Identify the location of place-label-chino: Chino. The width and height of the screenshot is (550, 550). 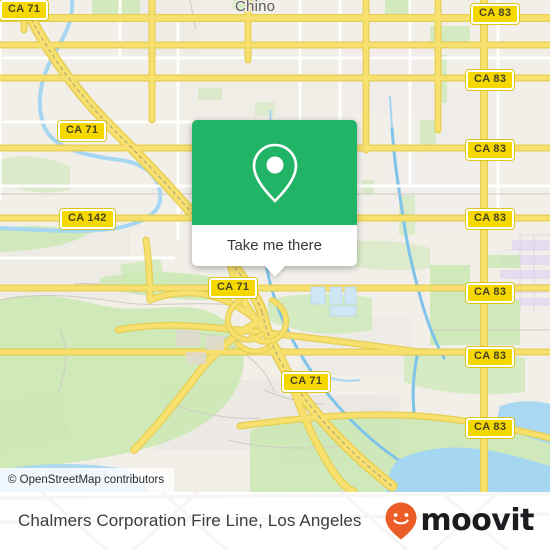
(255, 7).